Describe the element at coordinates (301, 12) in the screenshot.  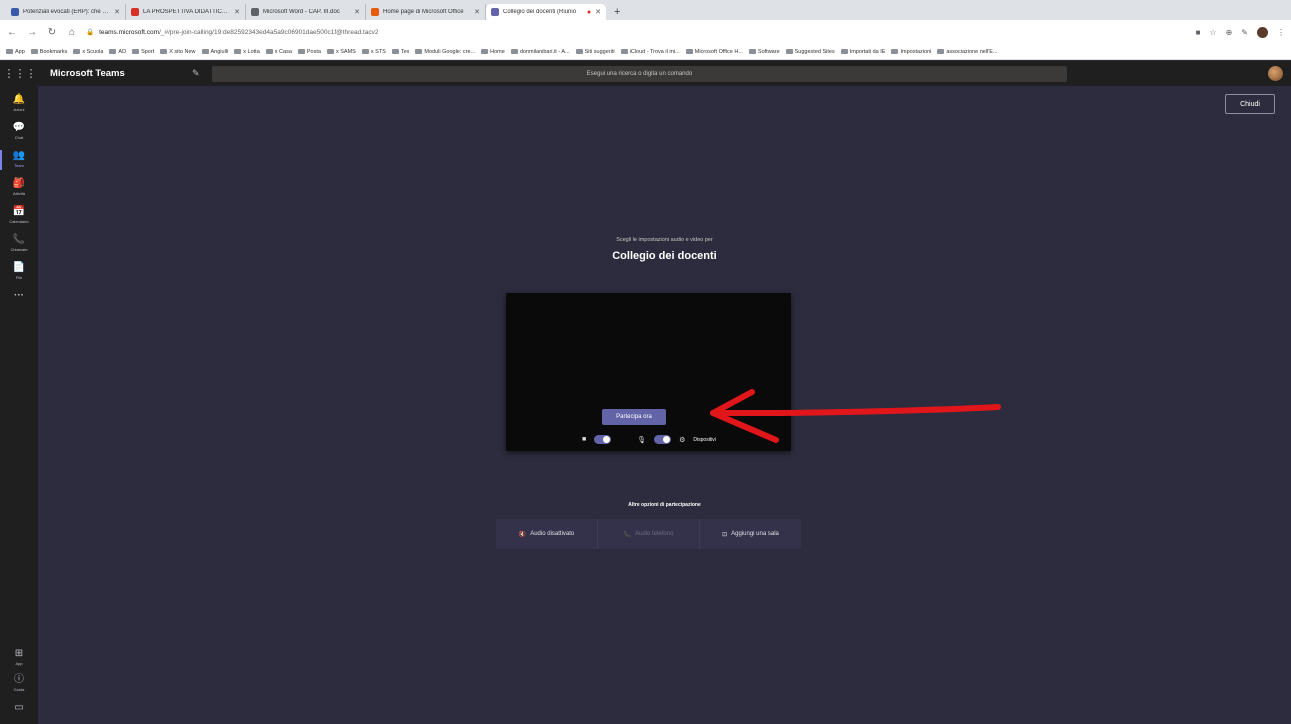
I see `tab-title: Microsoft Word - CAP. III.doc` at that location.